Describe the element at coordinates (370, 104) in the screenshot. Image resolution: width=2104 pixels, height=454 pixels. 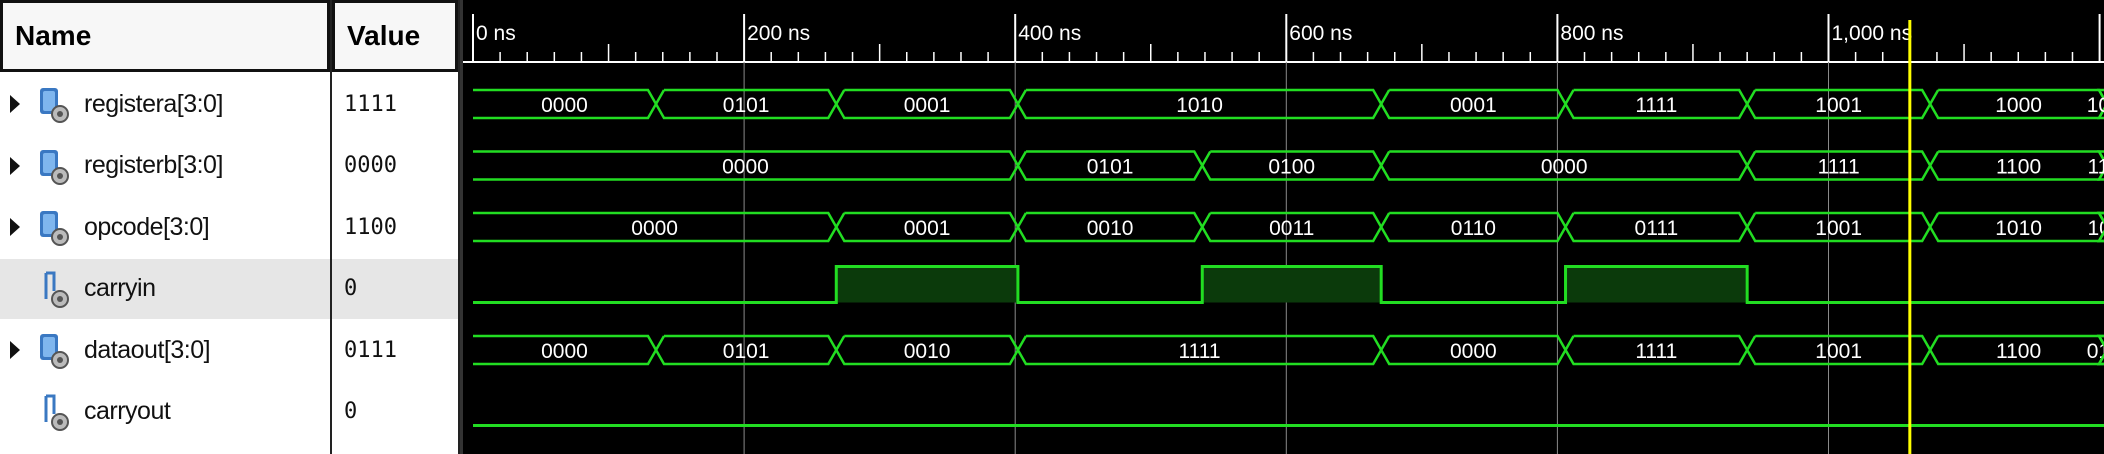
I see `signal-value: 1111` at that location.